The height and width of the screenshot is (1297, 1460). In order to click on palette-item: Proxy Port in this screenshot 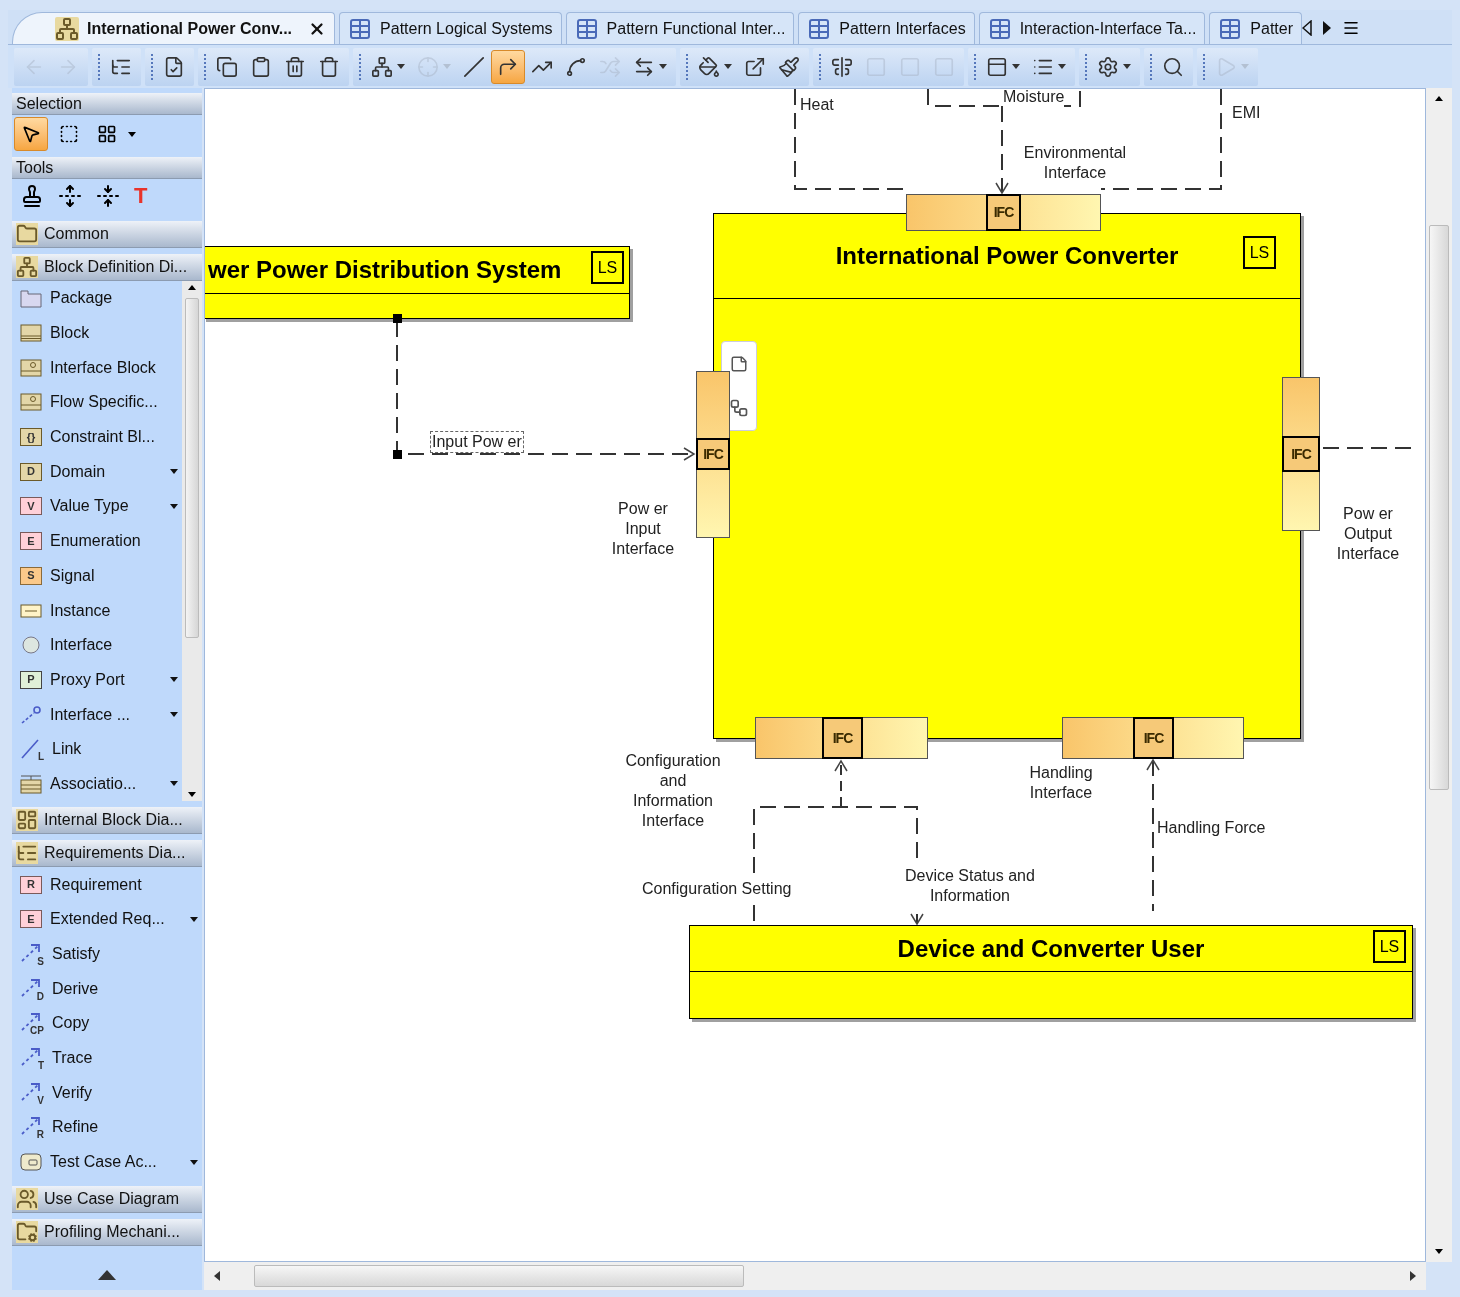, I will do `click(114, 679)`.